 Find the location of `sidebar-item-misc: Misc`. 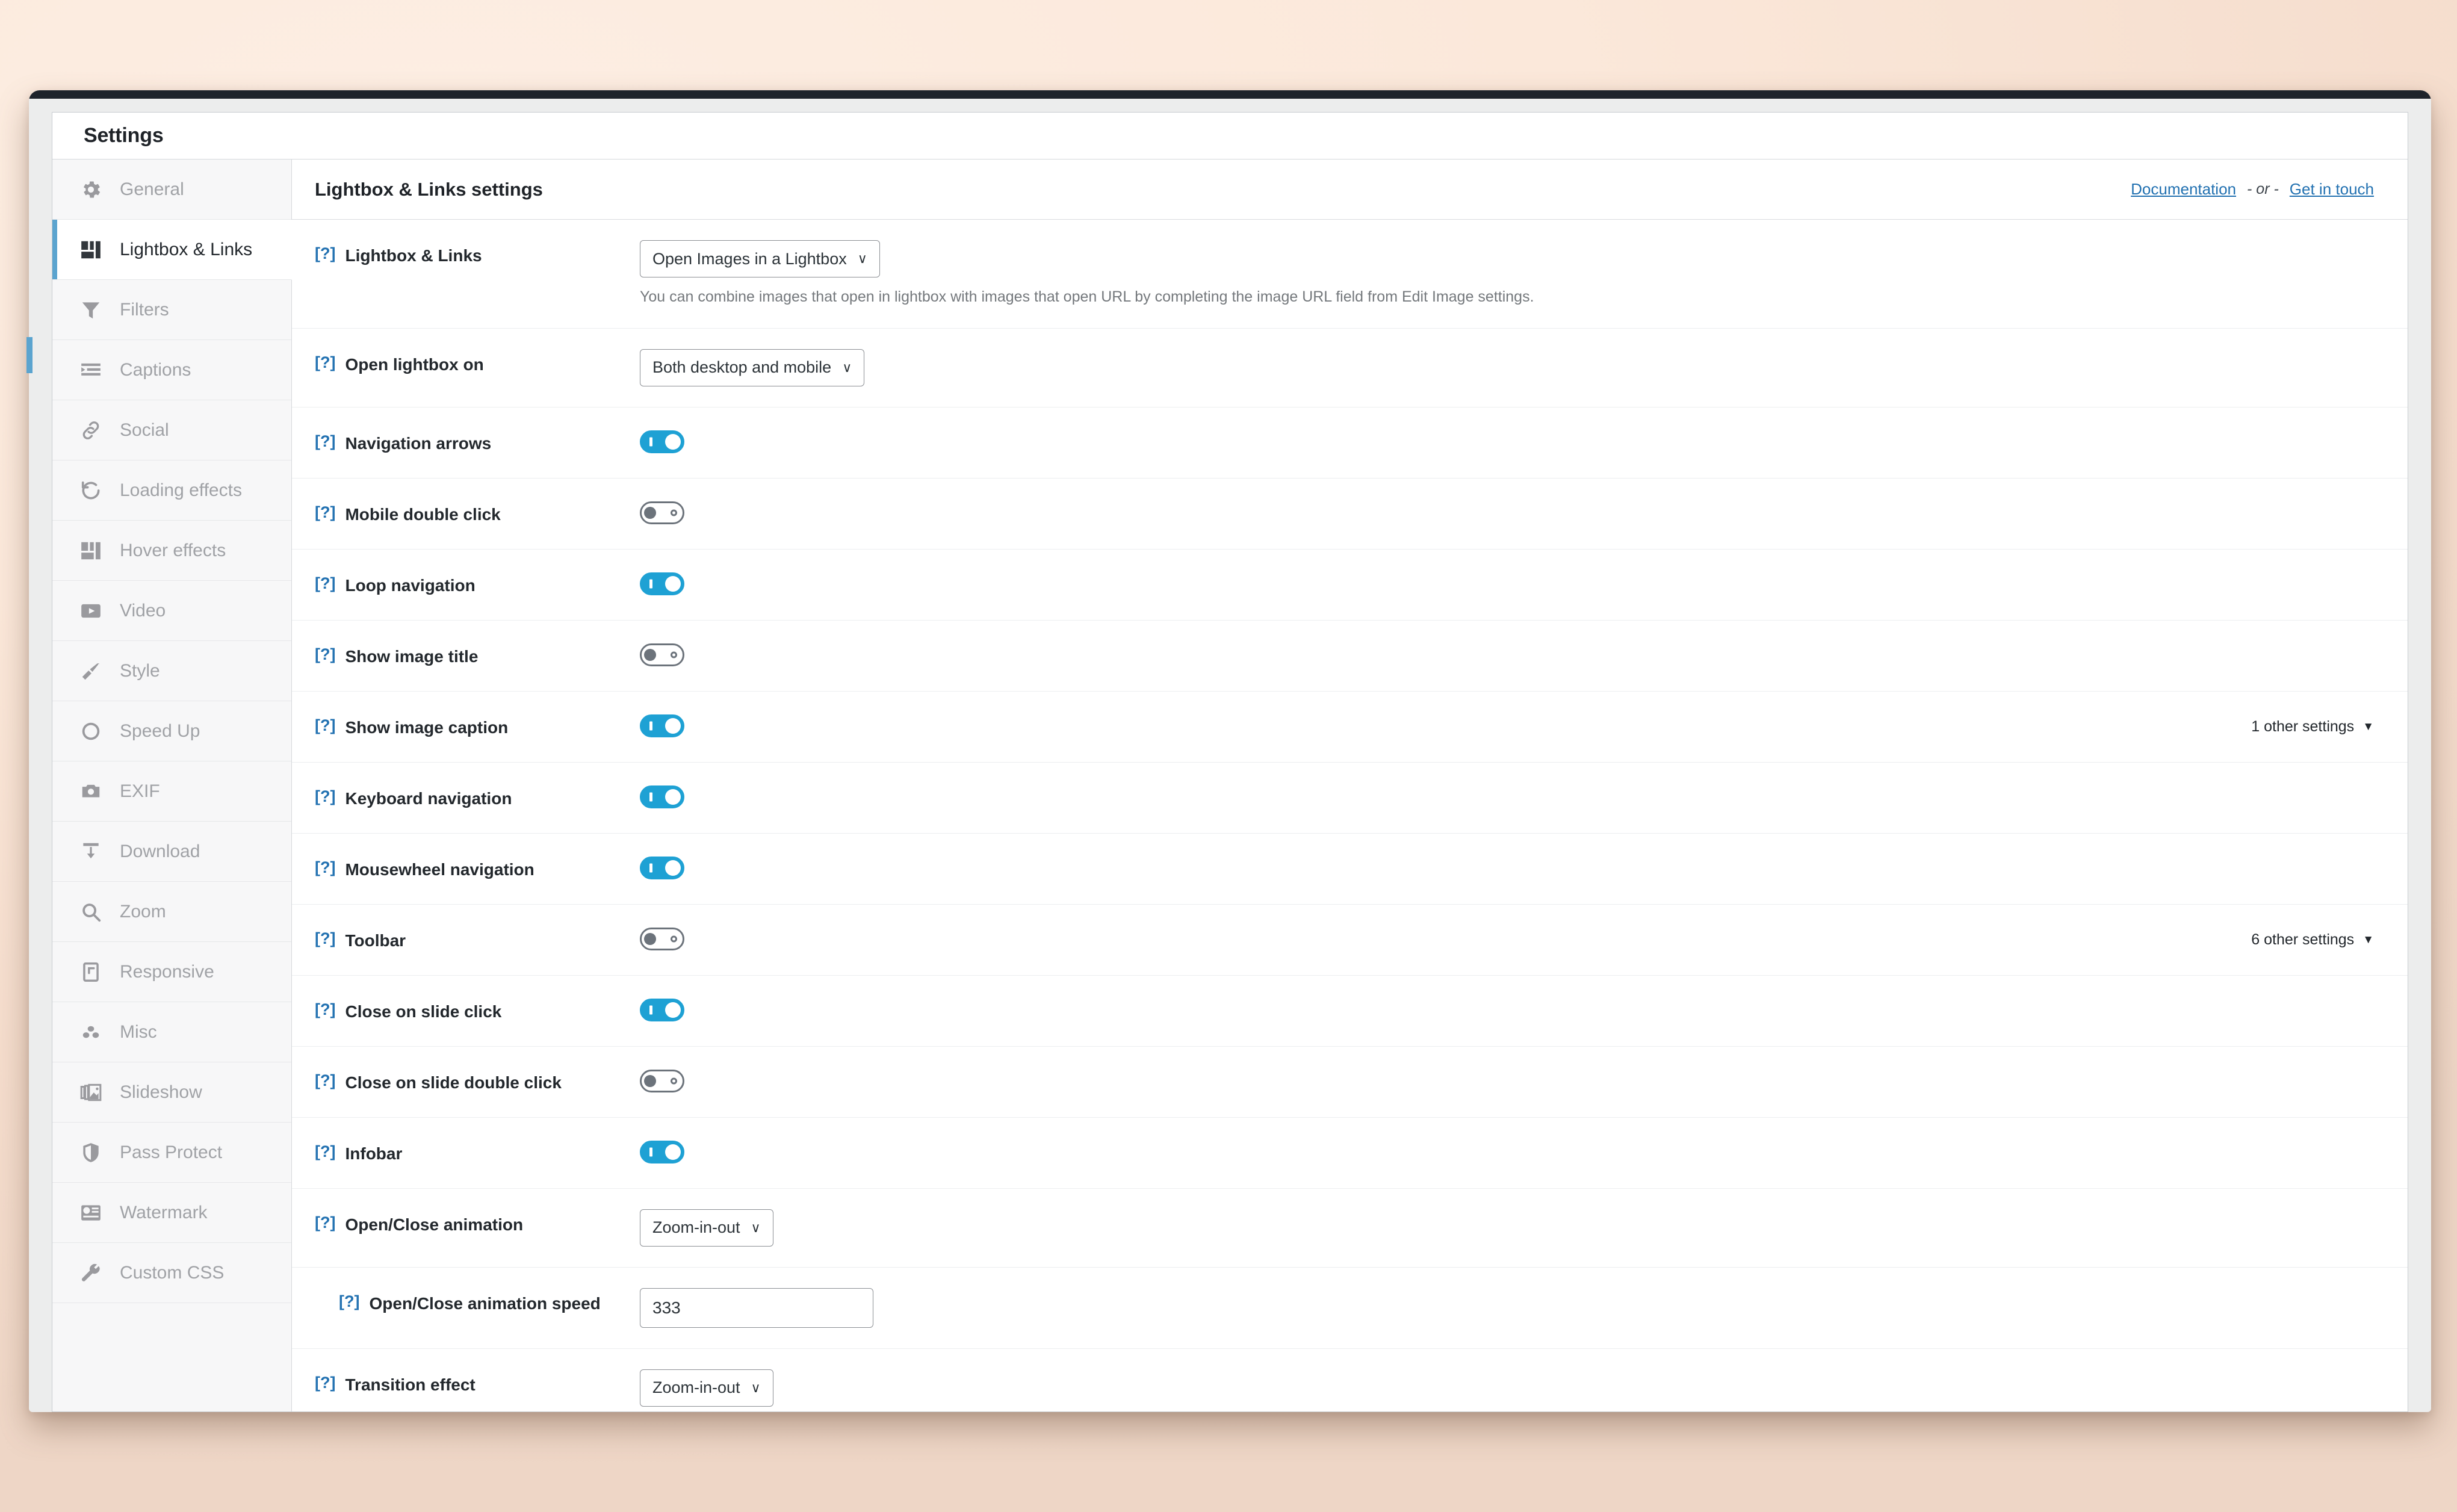

sidebar-item-misc: Misc is located at coordinates (171, 1032).